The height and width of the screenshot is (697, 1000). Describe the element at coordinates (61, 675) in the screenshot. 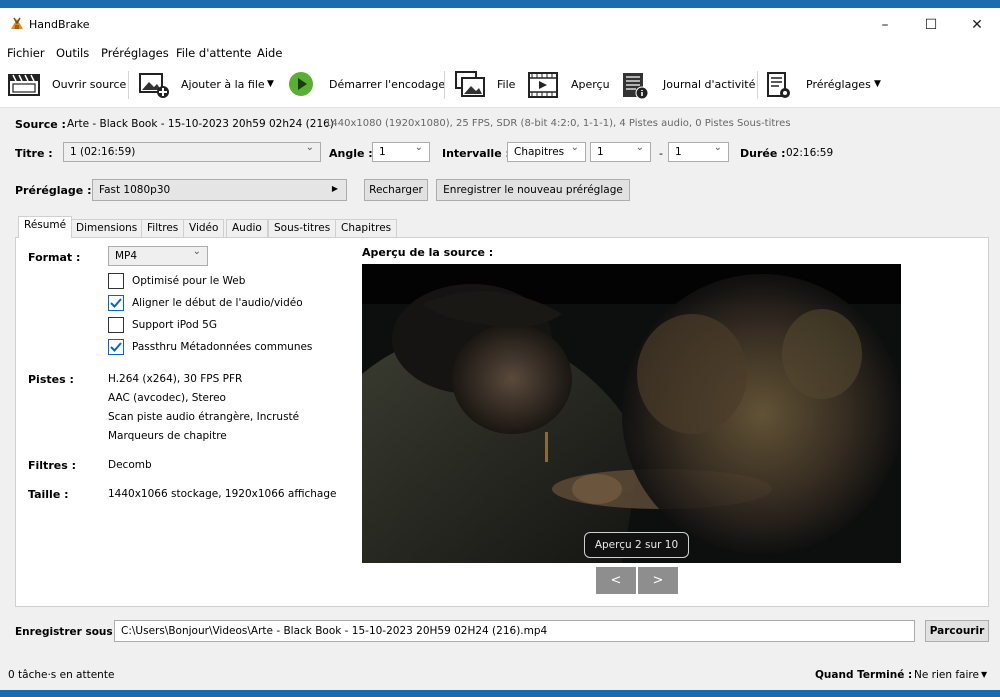

I see `queue-status: 0 tâche·s en attente` at that location.